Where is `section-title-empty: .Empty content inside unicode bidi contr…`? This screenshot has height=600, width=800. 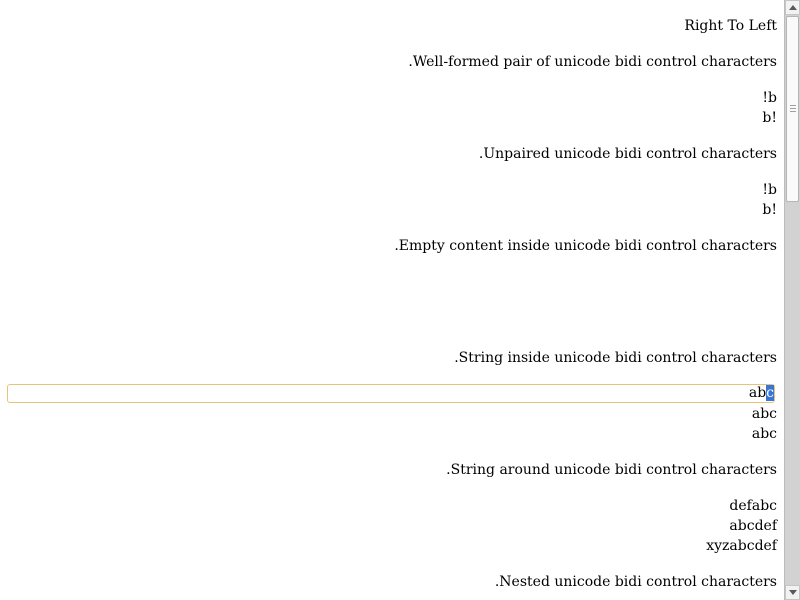 section-title-empty: .Empty content inside unicode bidi contr… is located at coordinates (585, 246).